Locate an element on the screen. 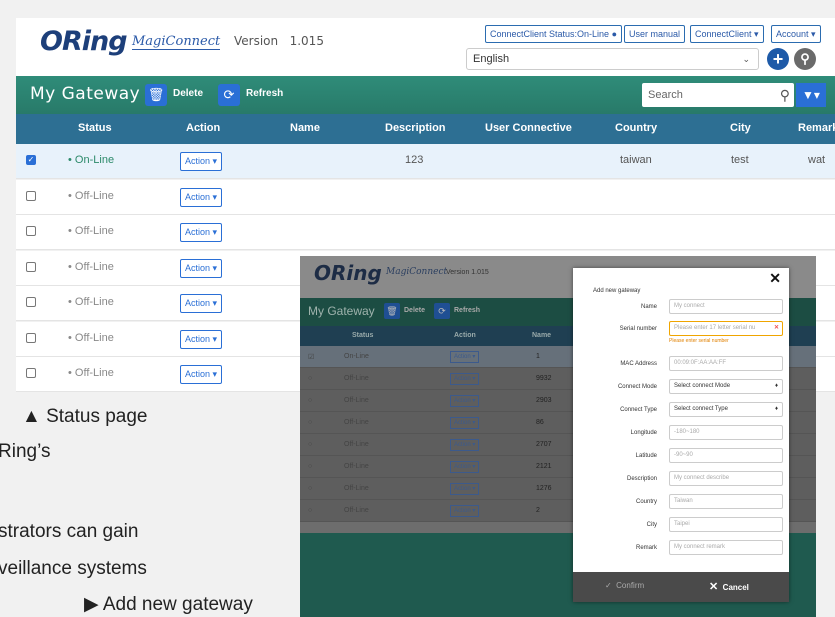 The width and height of the screenshot is (835, 617). check-icon: ✓ is located at coordinates (608, 585).